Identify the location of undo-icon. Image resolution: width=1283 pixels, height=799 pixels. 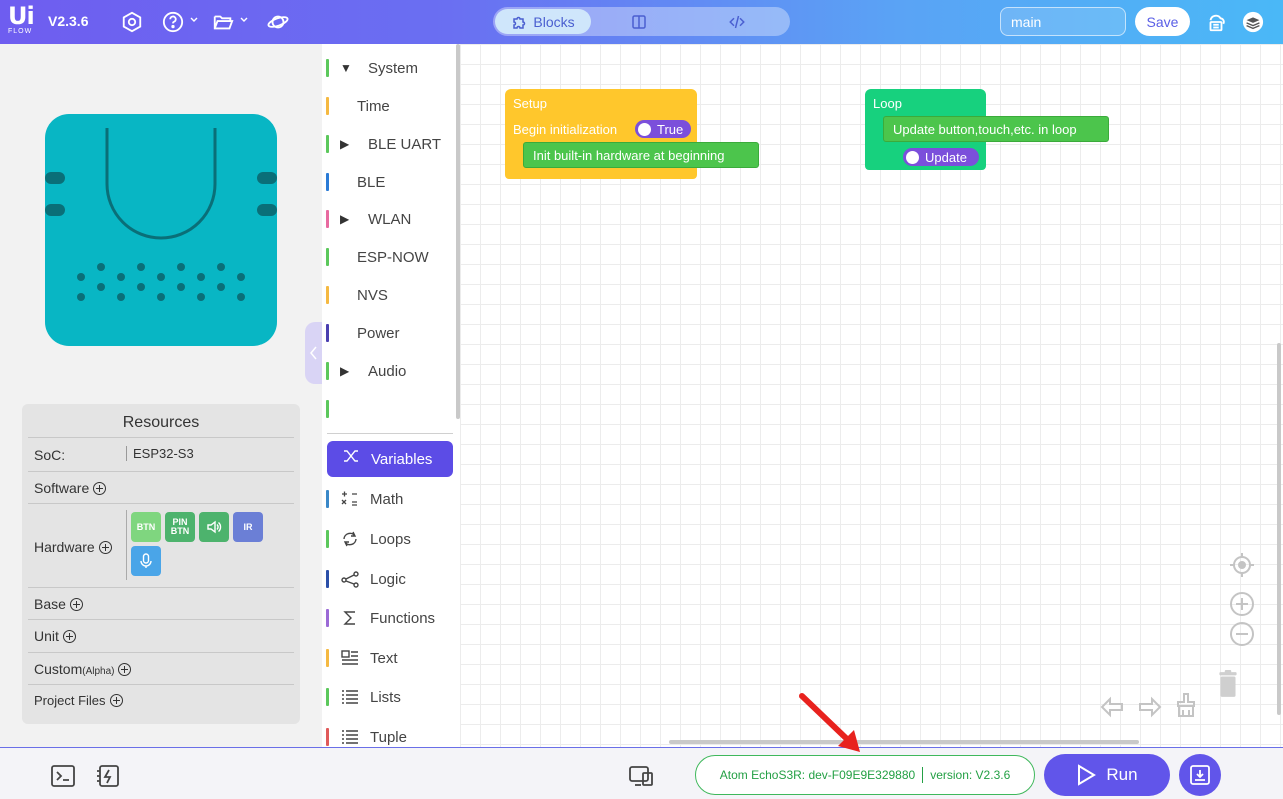
(1112, 707).